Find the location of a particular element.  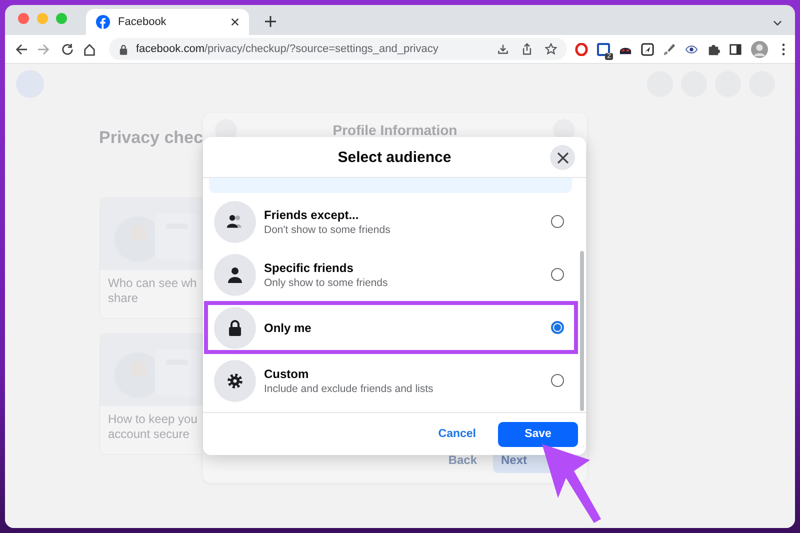

option-title: Only me is located at coordinates (288, 327).